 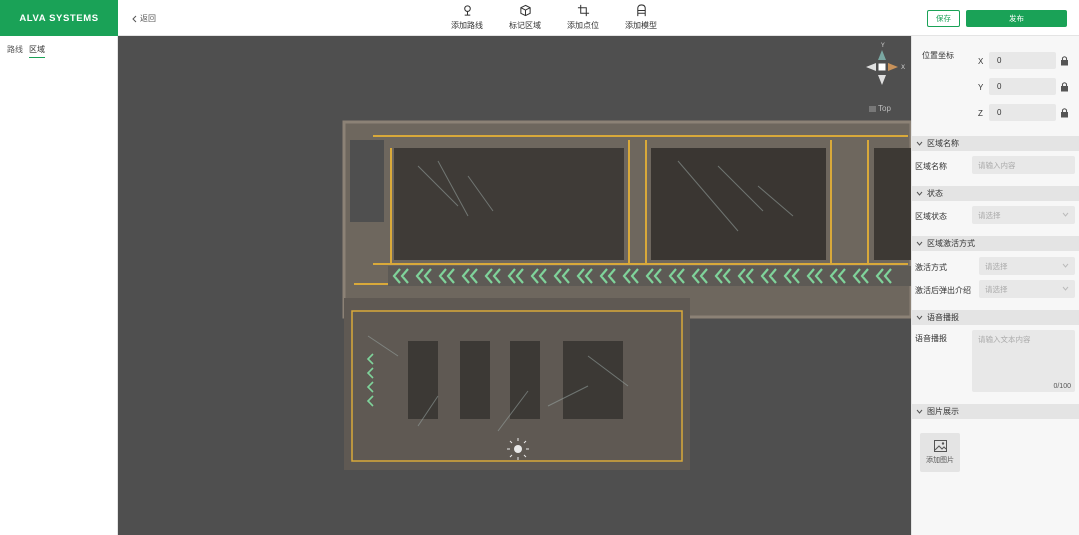 What do you see at coordinates (884, 108) in the screenshot?
I see `view-mode-label: Top` at bounding box center [884, 108].